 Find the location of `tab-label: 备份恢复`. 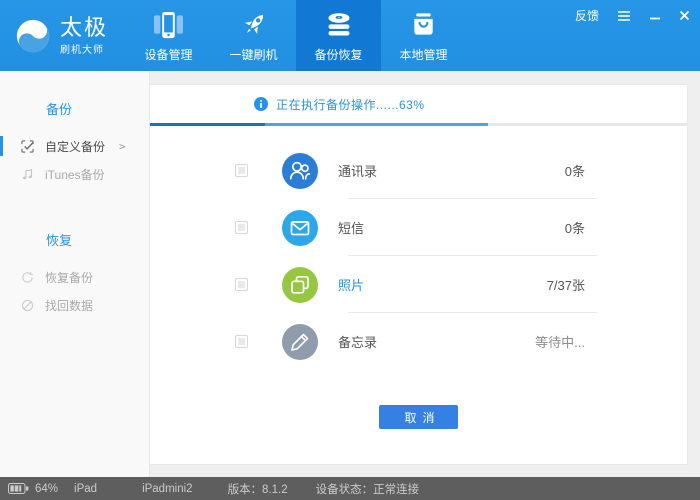

tab-label: 备份恢复 is located at coordinates (338, 55).